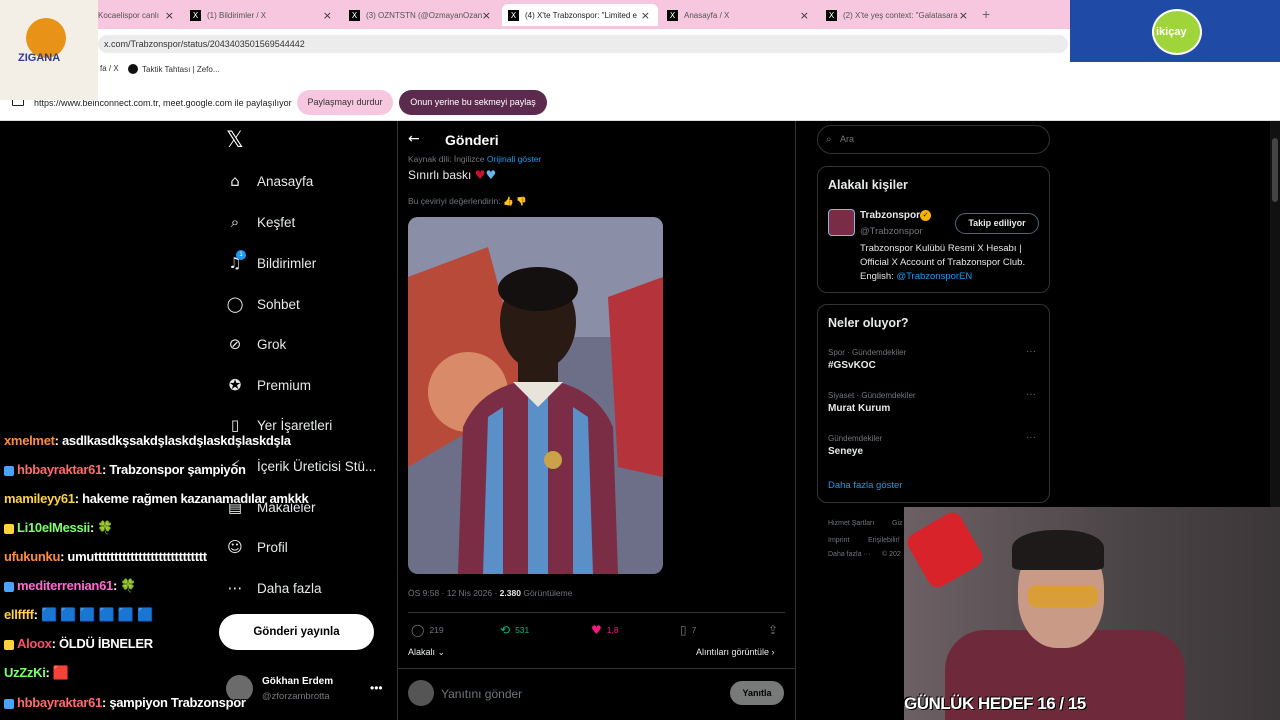 This screenshot has width=1280, height=720. I want to click on chat-text: : 🍀, so click(124, 585).